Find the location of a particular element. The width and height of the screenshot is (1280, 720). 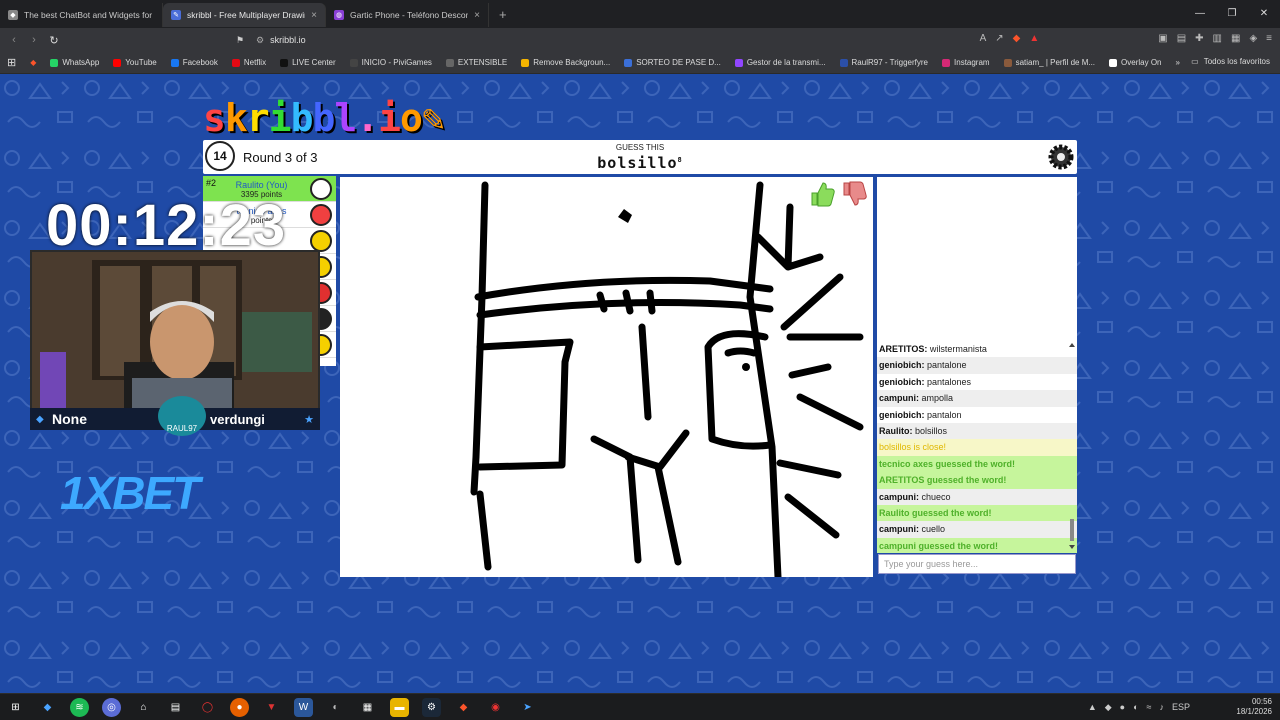

brave-shield-icon: ◆ is located at coordinates (1017, 38).